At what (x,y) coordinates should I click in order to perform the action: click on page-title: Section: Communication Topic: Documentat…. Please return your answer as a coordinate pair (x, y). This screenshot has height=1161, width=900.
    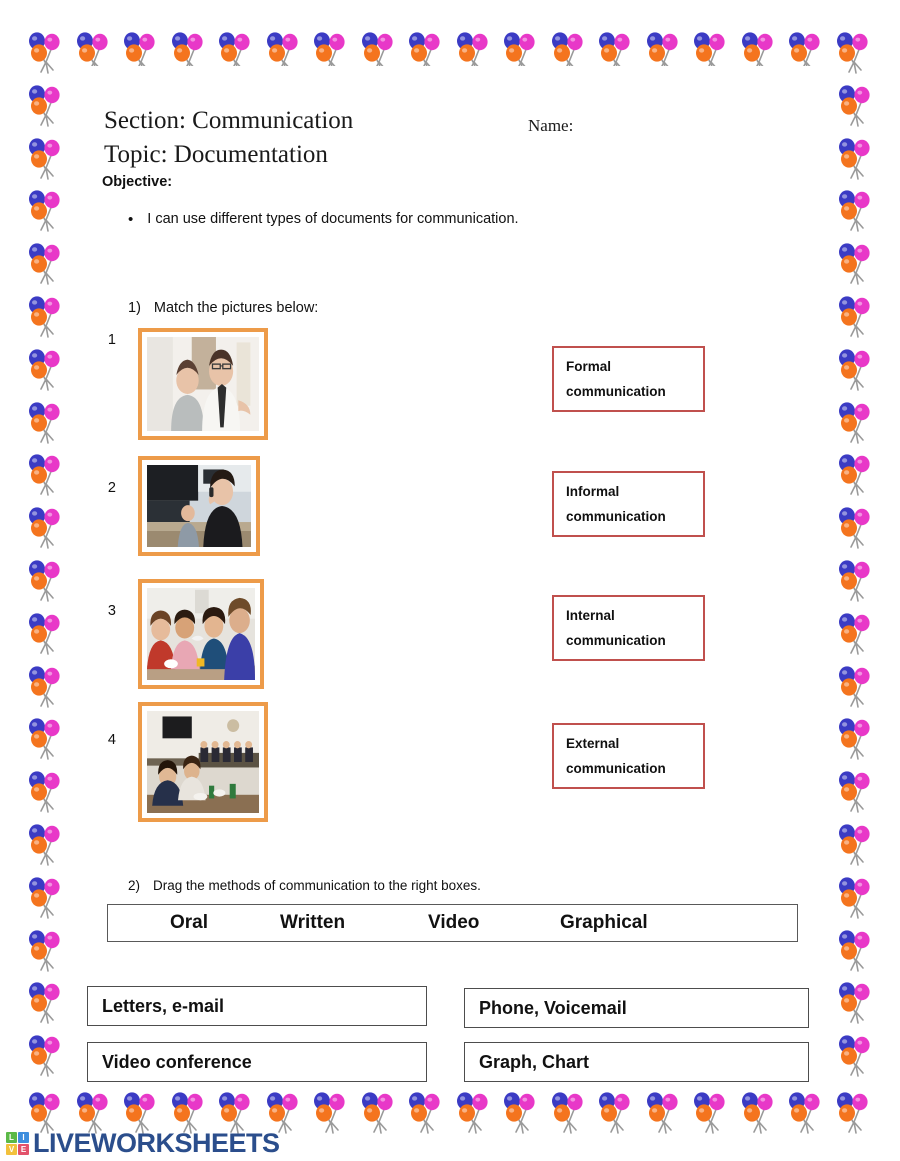
    Looking at the image, I should click on (228, 138).